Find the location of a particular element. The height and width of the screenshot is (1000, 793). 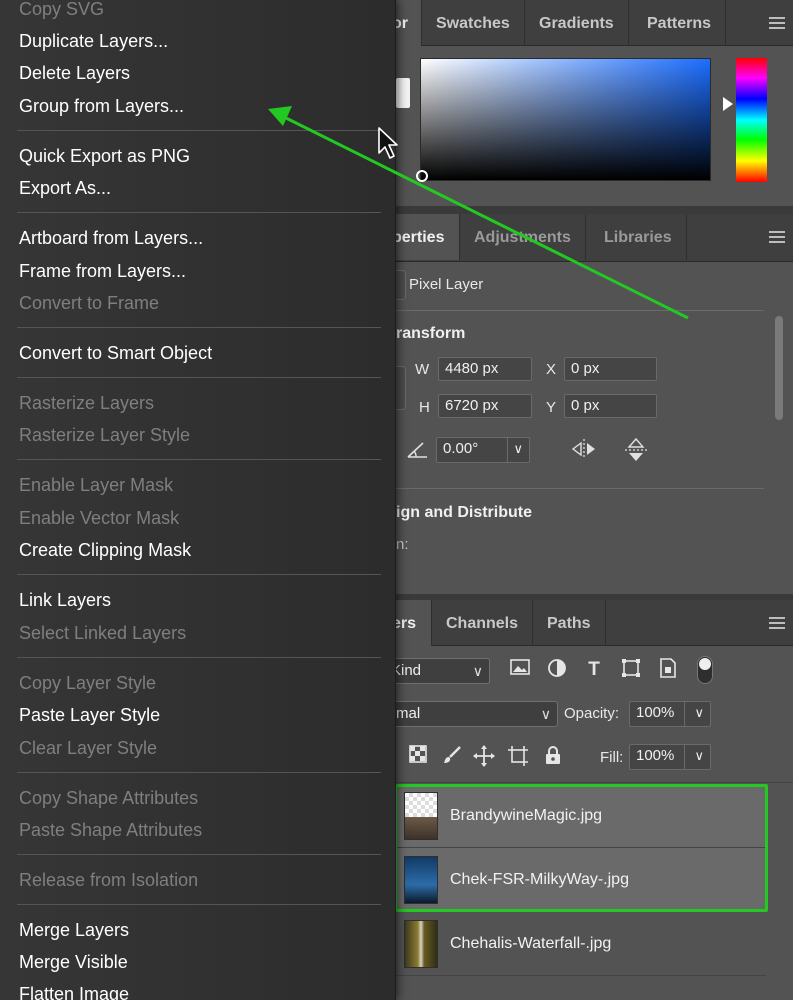

tab-swatches: Swatches is located at coordinates (473, 23).